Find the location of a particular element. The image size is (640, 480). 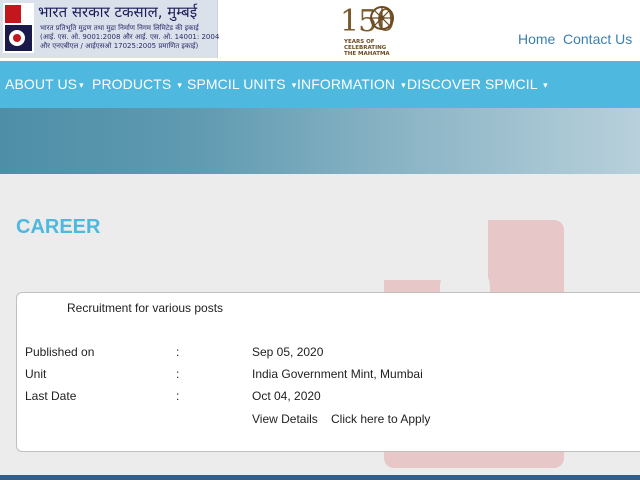

footer-bar is located at coordinates (320, 477).